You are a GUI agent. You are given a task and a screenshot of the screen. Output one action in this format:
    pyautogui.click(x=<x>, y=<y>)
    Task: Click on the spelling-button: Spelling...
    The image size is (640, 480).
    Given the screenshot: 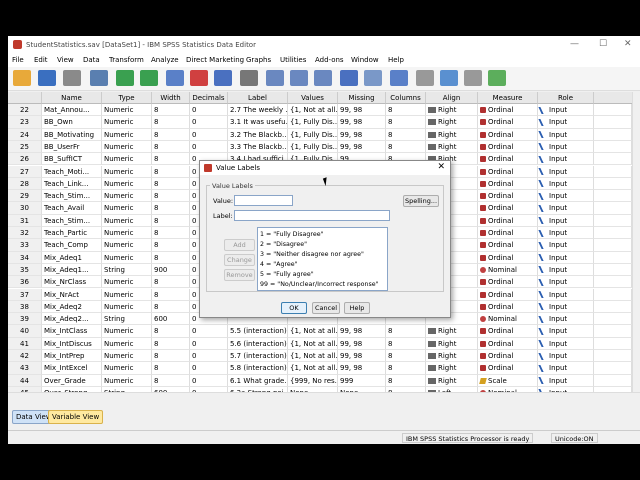 What is the action you would take?
    pyautogui.click(x=421, y=201)
    